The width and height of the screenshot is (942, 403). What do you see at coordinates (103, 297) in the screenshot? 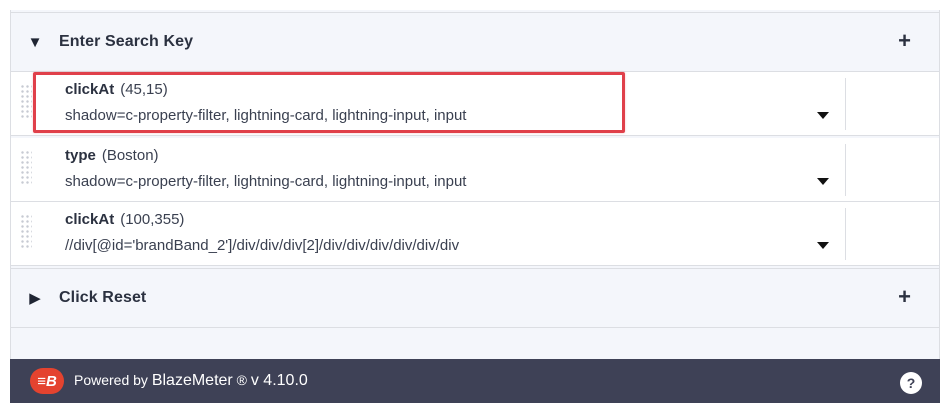
I see `group-title: Click Reset` at bounding box center [103, 297].